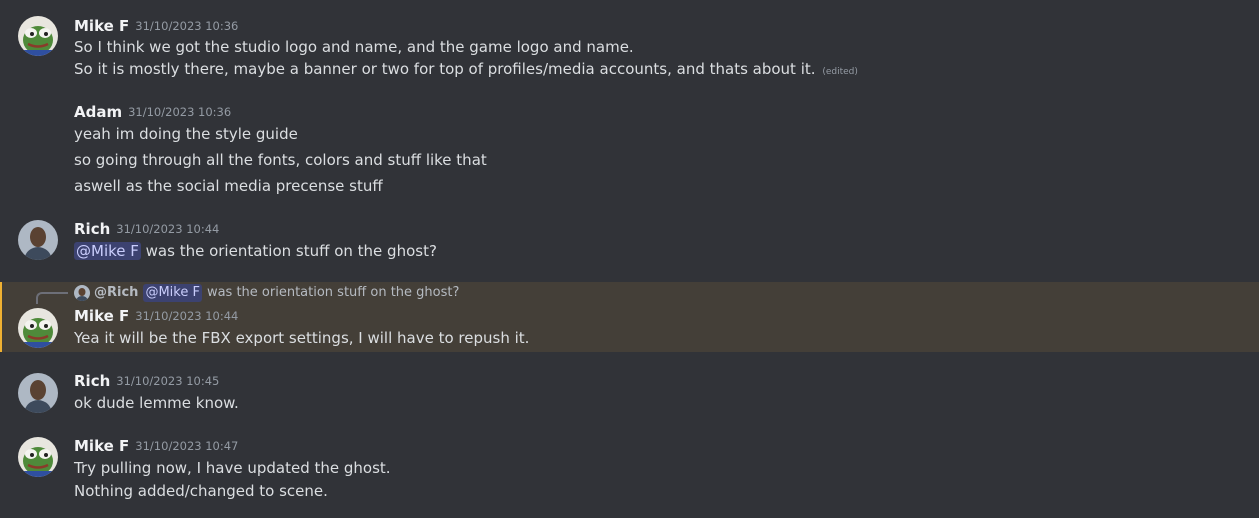  I want to click on author-name: Adam, so click(98, 112).